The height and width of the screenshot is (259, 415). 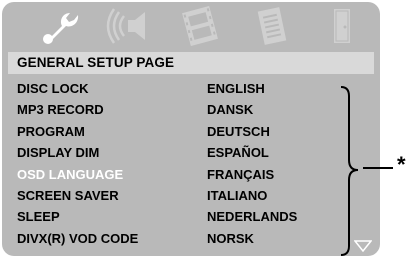 What do you see at coordinates (96, 62) in the screenshot?
I see `page-title: GENERAL SETUP PAGE` at bounding box center [96, 62].